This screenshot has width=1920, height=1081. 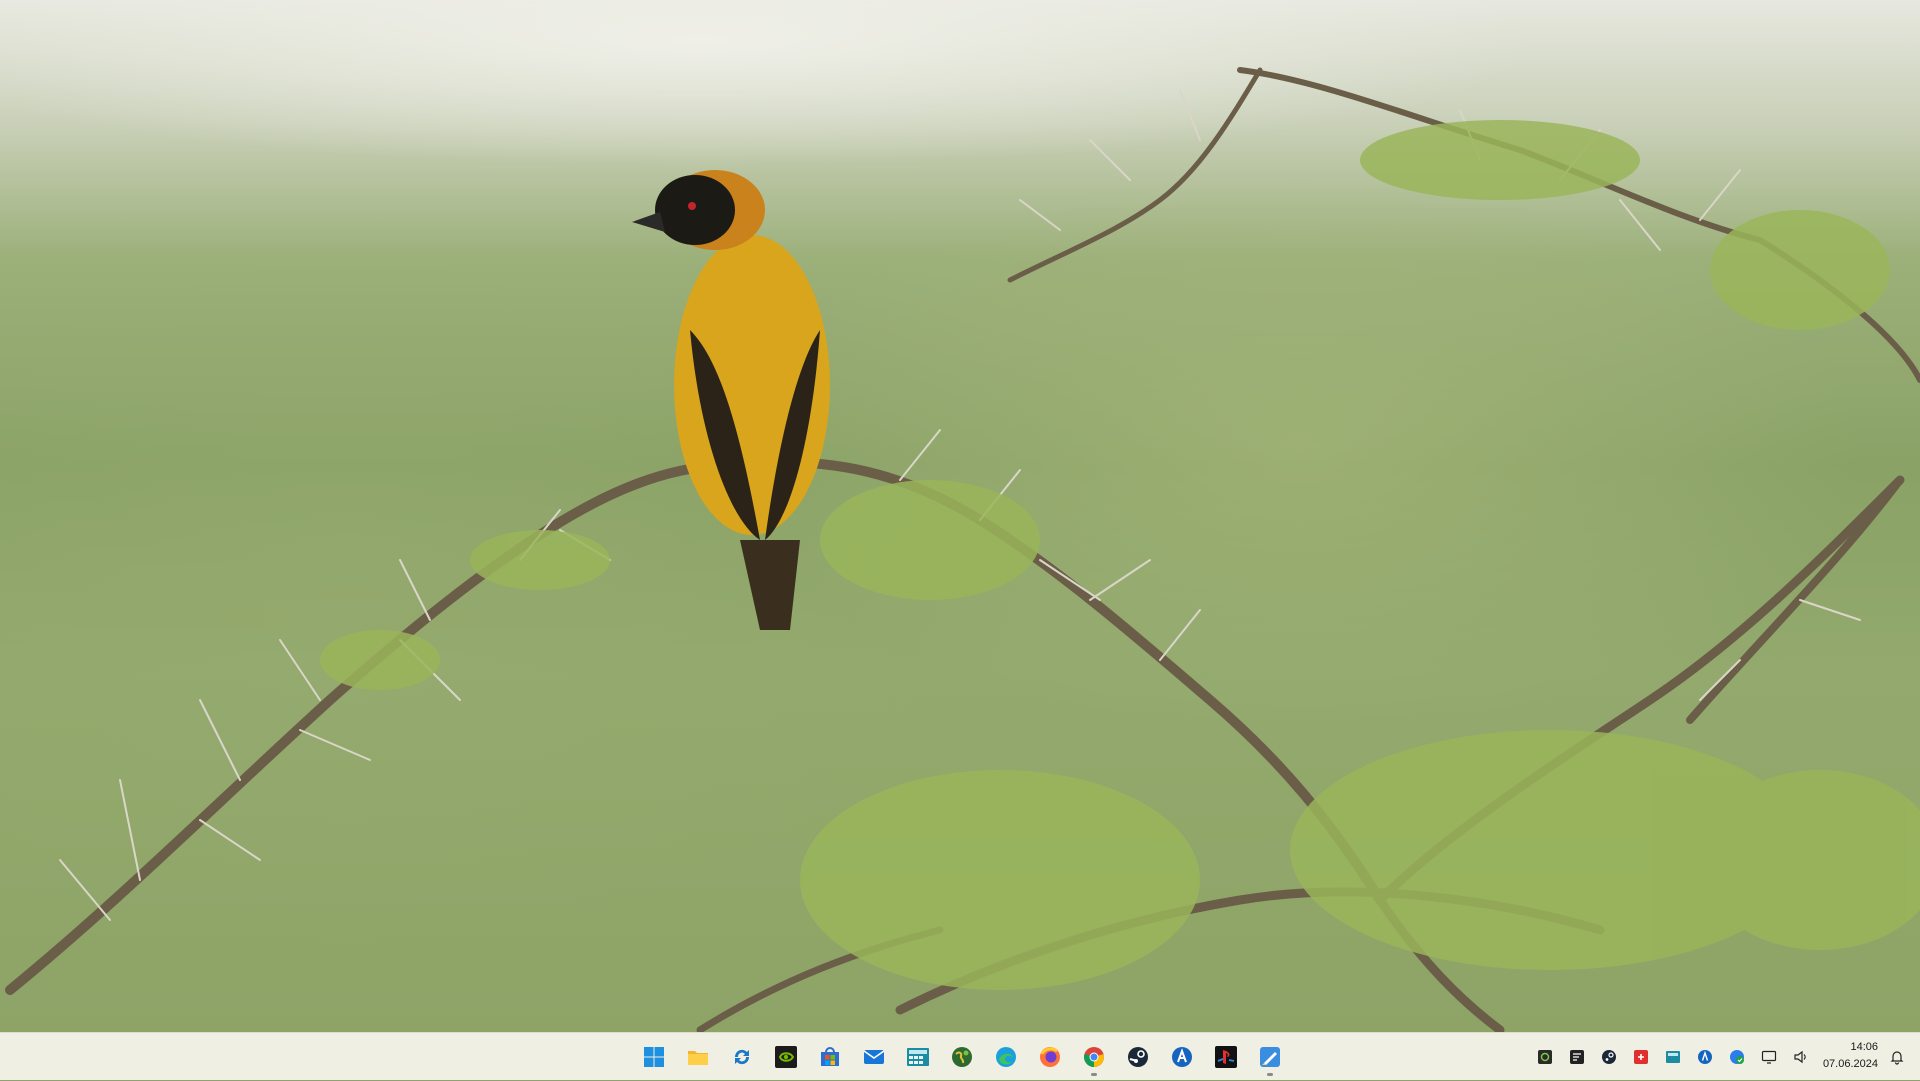 I want to click on pc-app-icon, so click(x=1577, y=1057).